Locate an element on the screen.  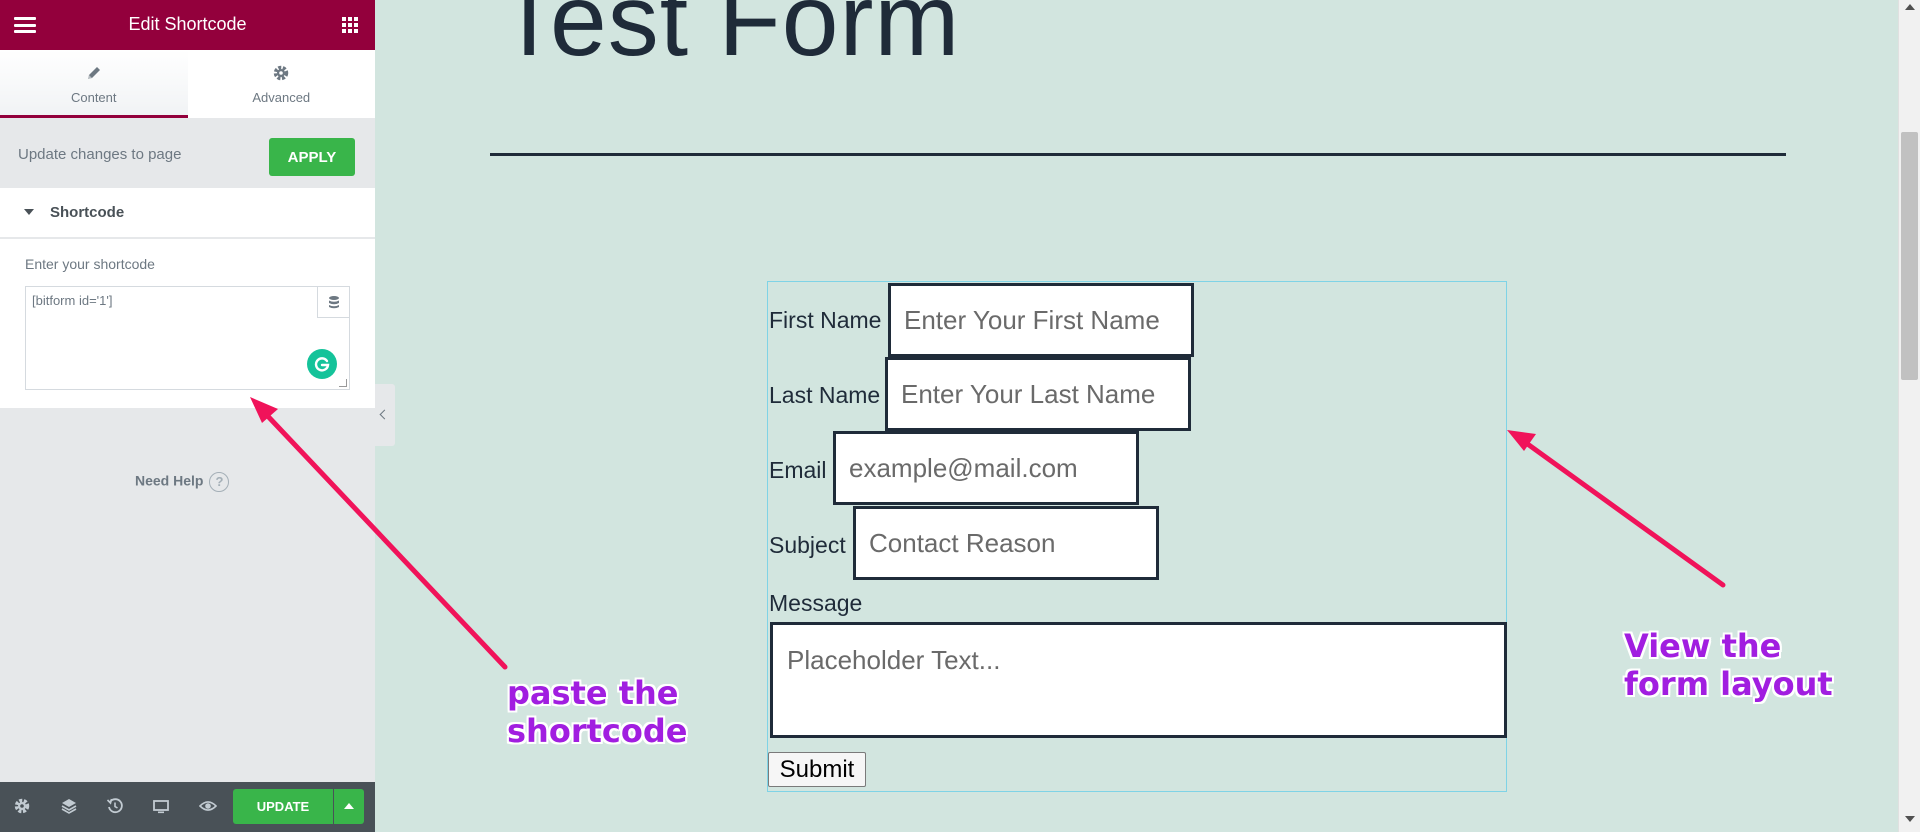
first-name-label: First Name is located at coordinates (825, 320).